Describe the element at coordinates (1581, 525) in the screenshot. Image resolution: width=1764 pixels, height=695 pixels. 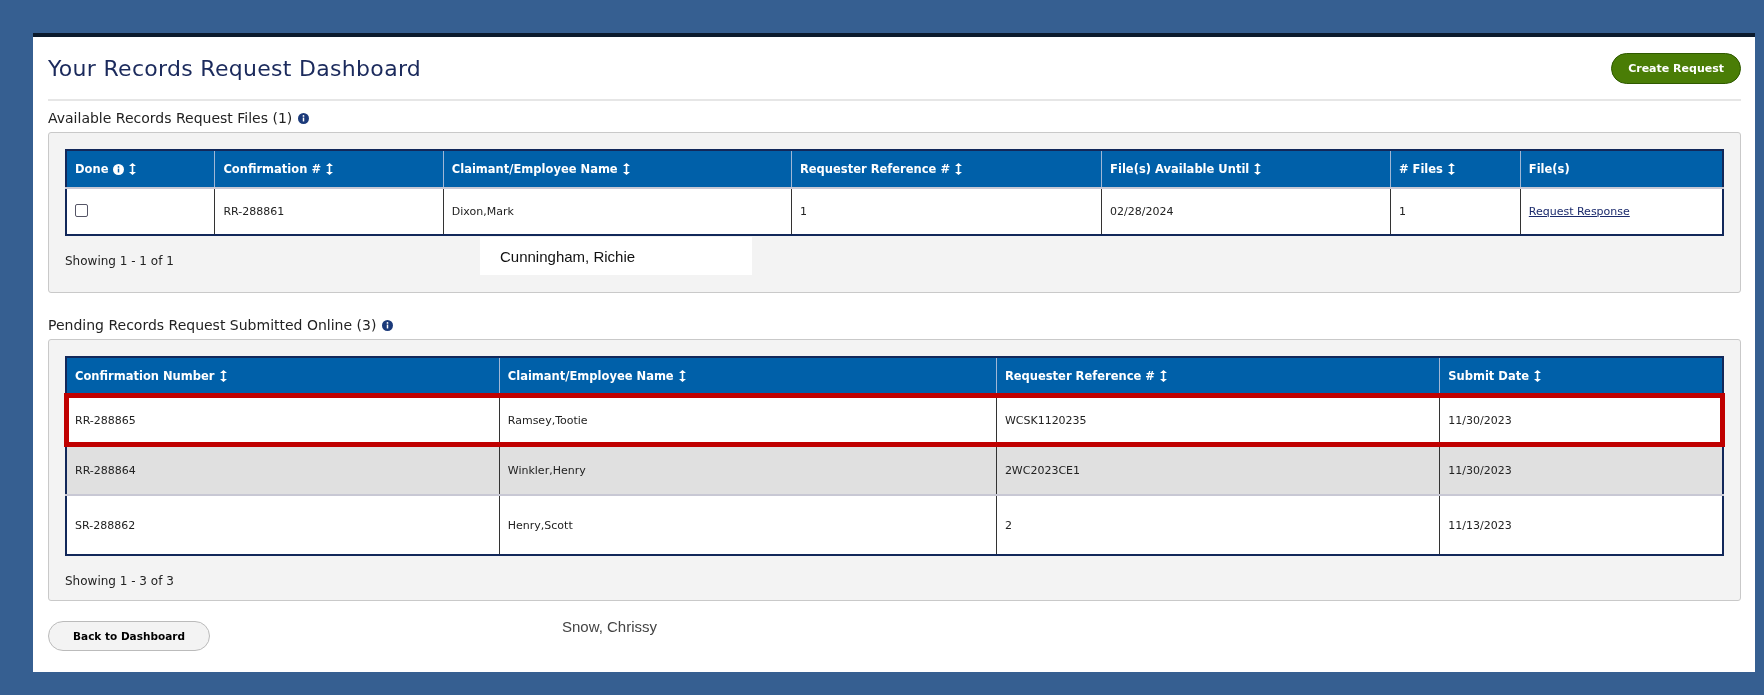
I see `table-cell: 11/13/2023` at that location.